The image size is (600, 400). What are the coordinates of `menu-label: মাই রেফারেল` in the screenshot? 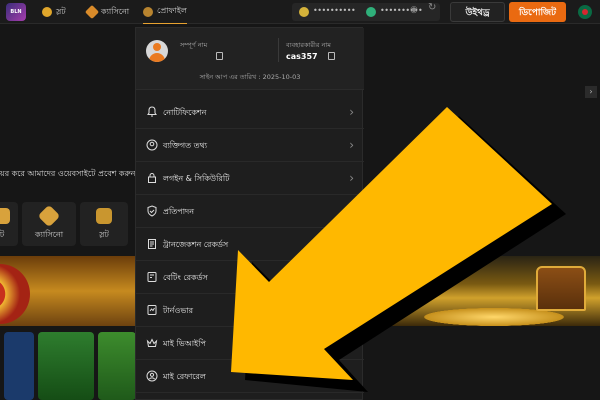 It's located at (184, 376).